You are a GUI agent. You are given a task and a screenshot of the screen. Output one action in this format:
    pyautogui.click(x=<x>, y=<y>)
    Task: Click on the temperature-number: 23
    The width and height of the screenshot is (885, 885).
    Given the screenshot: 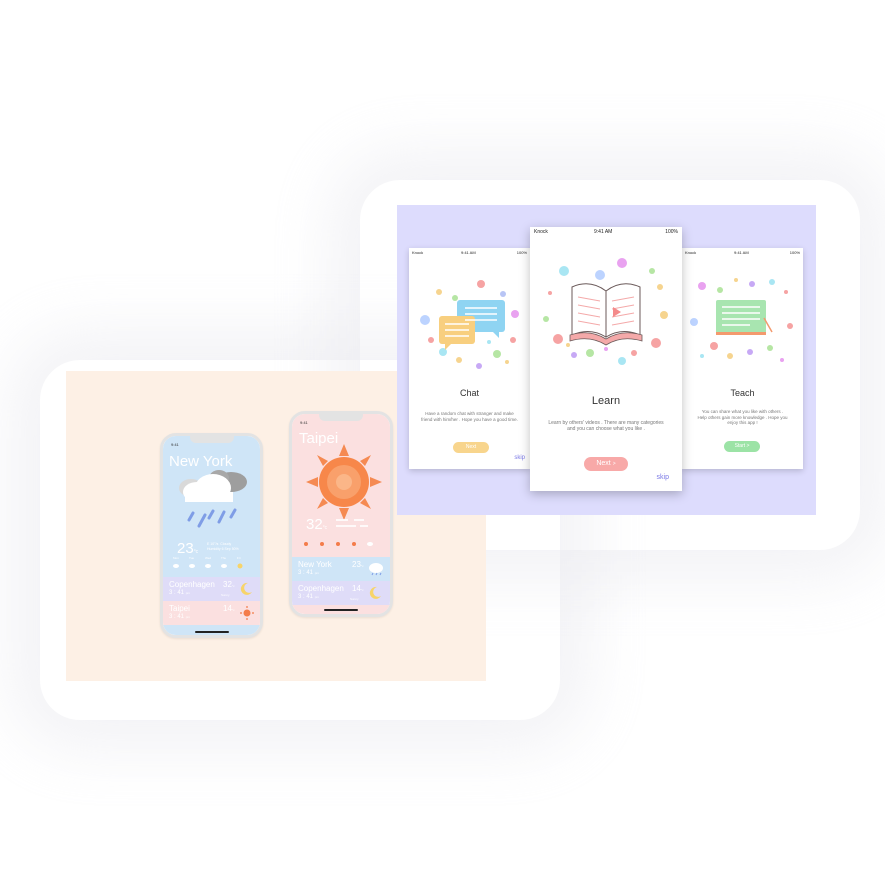 What is the action you would take?
    pyautogui.click(x=185, y=548)
    